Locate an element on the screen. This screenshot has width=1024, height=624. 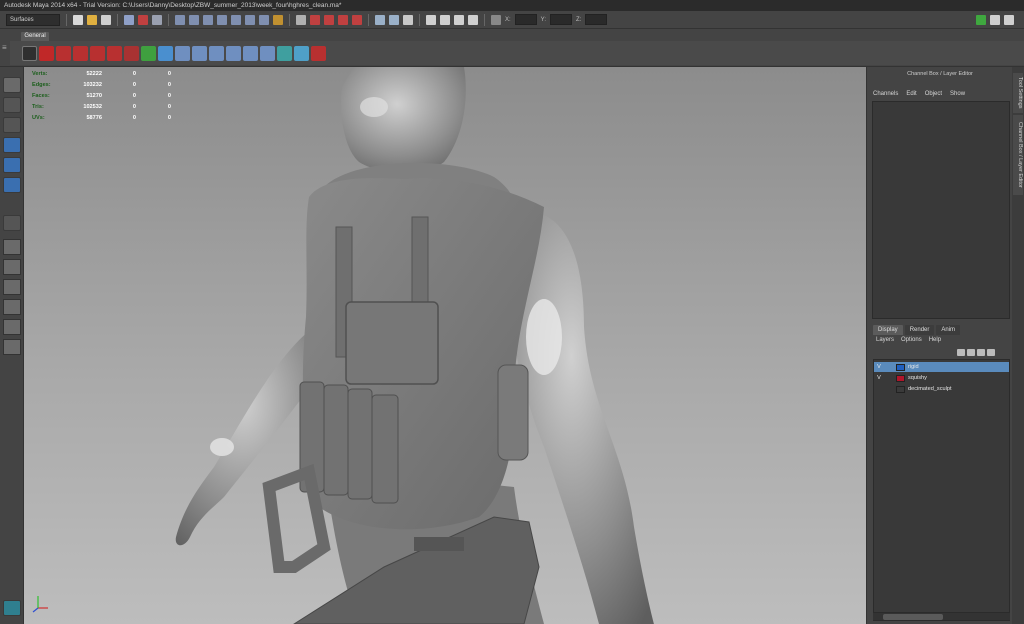
new-scene-icon is located at coordinates (78, 19).